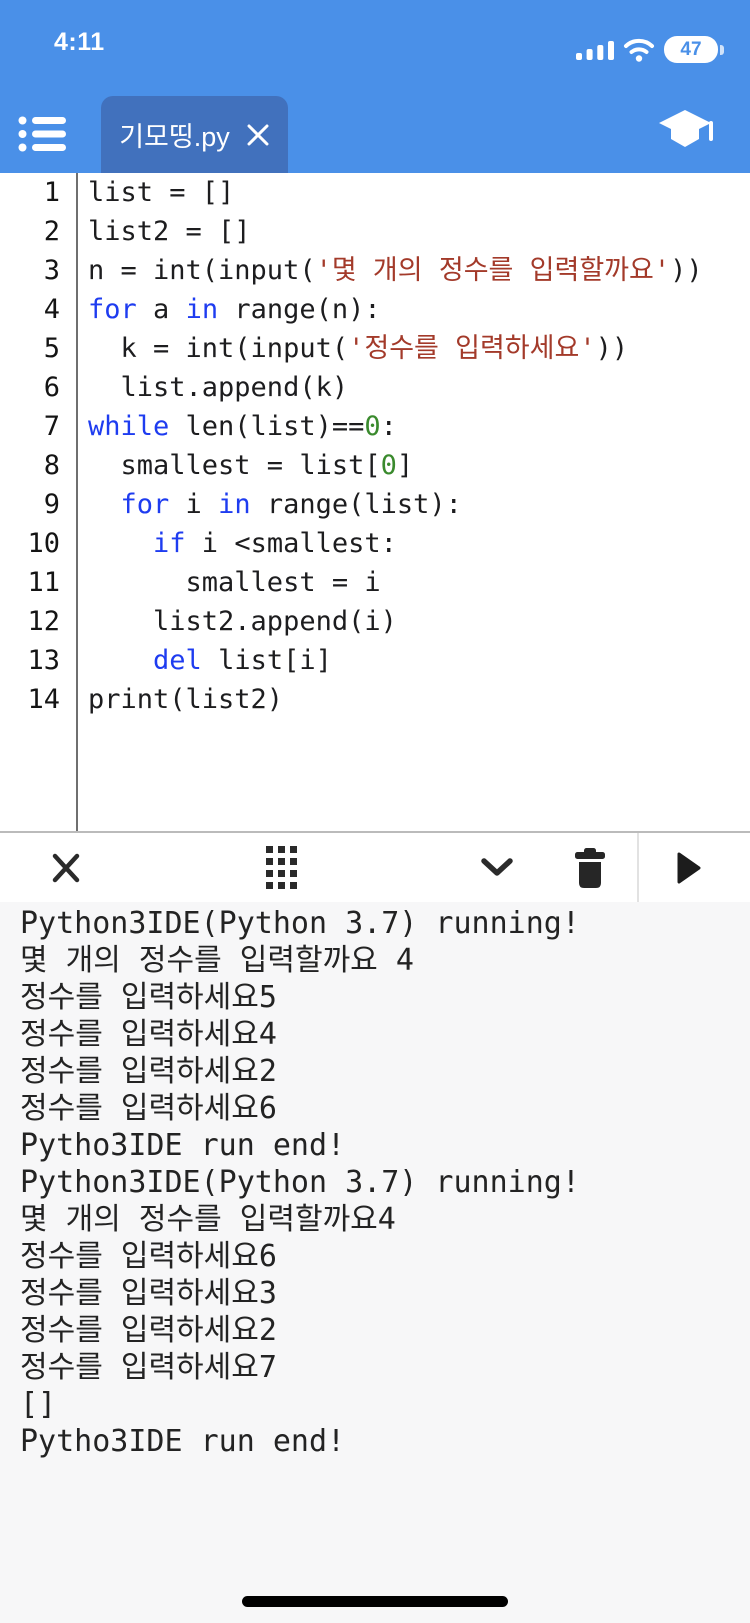 This screenshot has width=750, height=1623. I want to click on line-number: 5, so click(51, 348).